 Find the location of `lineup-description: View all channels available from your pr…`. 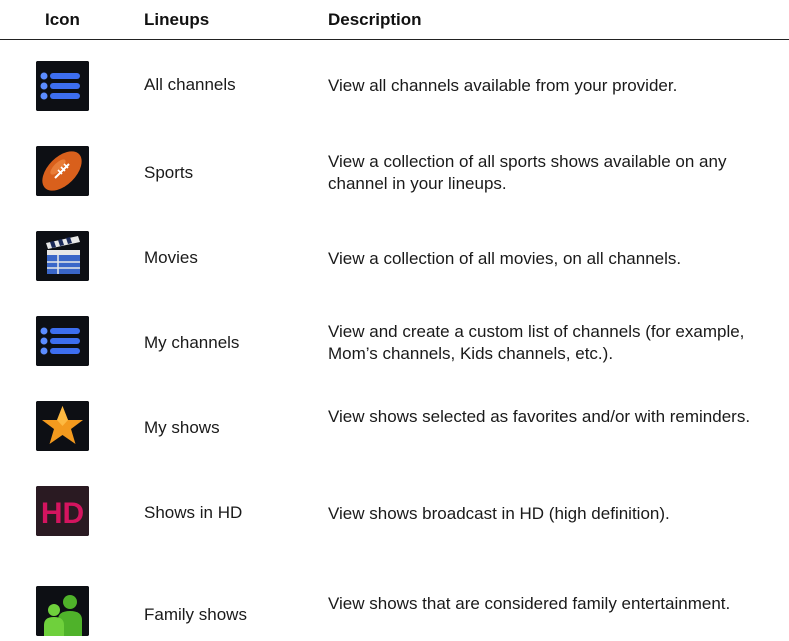

lineup-description: View all channels available from your pr… is located at coordinates (503, 85).